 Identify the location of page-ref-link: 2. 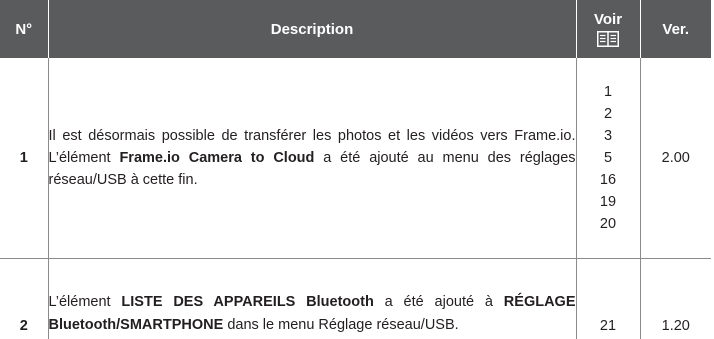
(608, 114).